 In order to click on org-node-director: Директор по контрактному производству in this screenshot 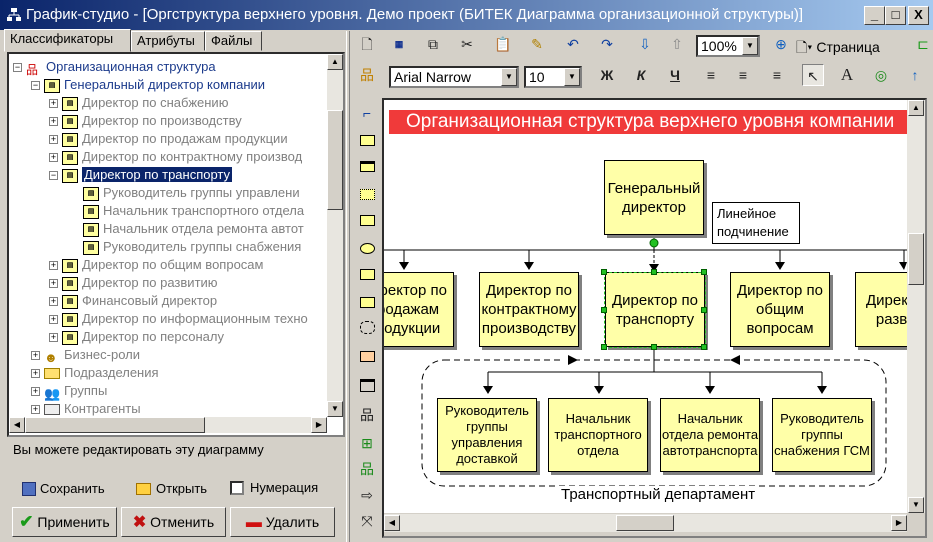, I will do `click(529, 309)`.